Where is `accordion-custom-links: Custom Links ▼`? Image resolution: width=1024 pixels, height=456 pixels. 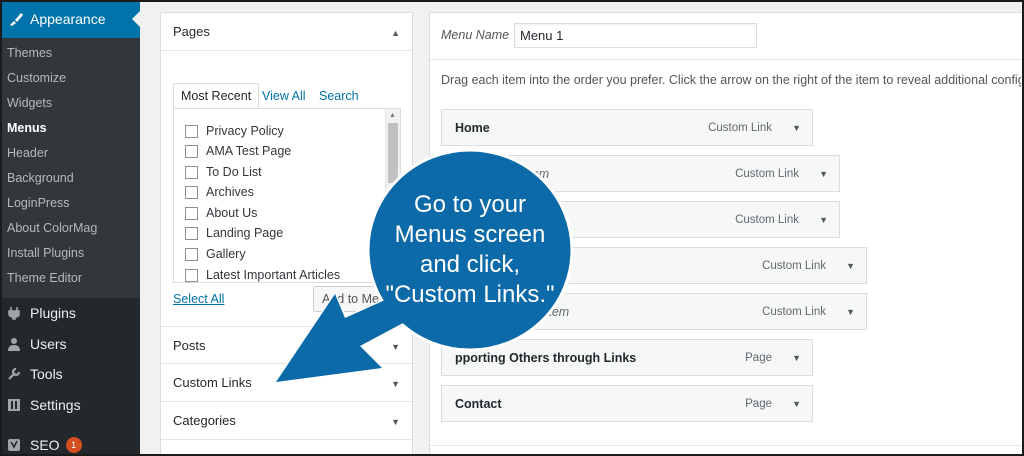 accordion-custom-links: Custom Links ▼ is located at coordinates (286, 383).